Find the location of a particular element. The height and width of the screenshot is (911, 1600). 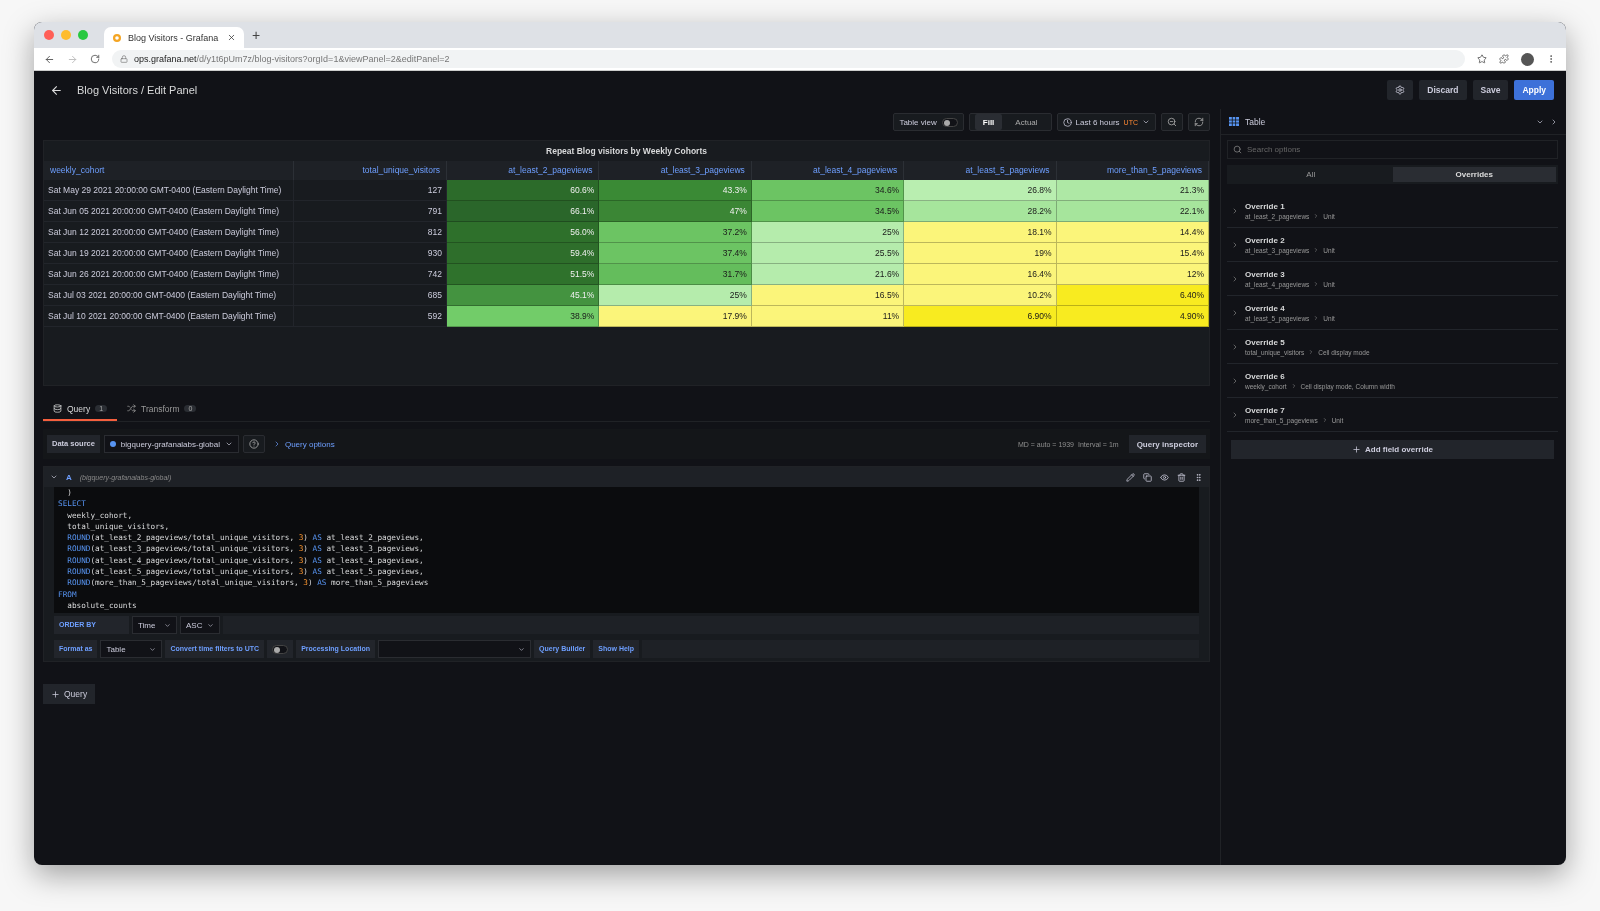

extensions-icon is located at coordinates (1504, 59).